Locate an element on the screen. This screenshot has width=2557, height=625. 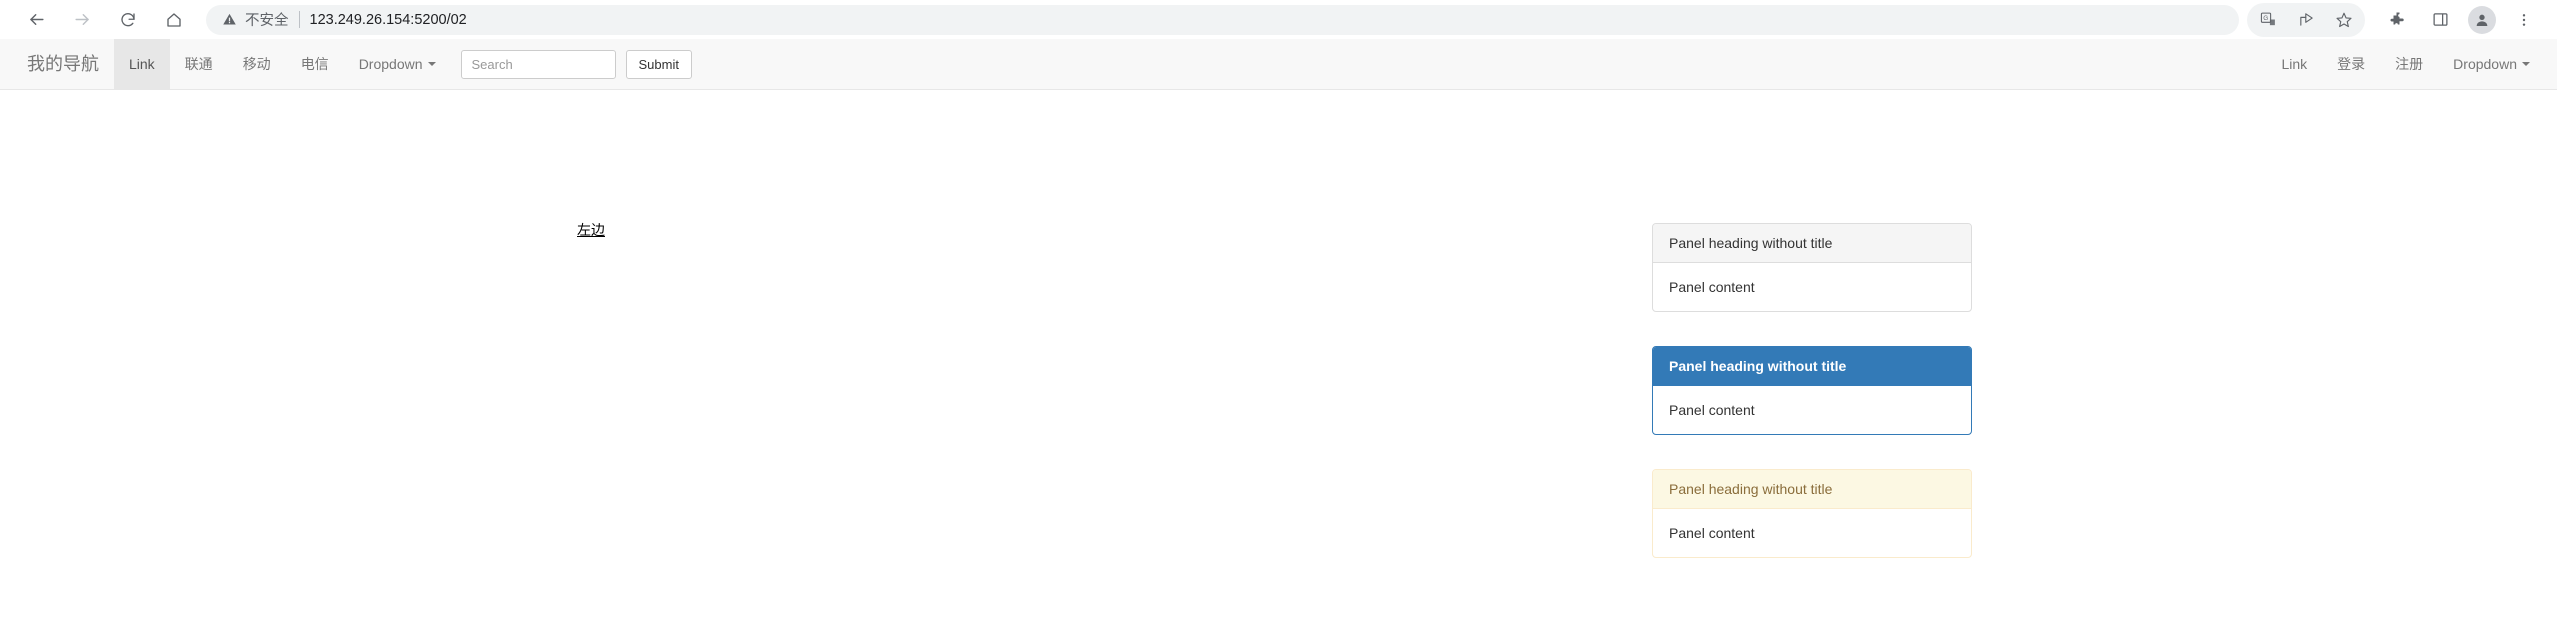
nav-right-register: 注册 is located at coordinates (2409, 64).